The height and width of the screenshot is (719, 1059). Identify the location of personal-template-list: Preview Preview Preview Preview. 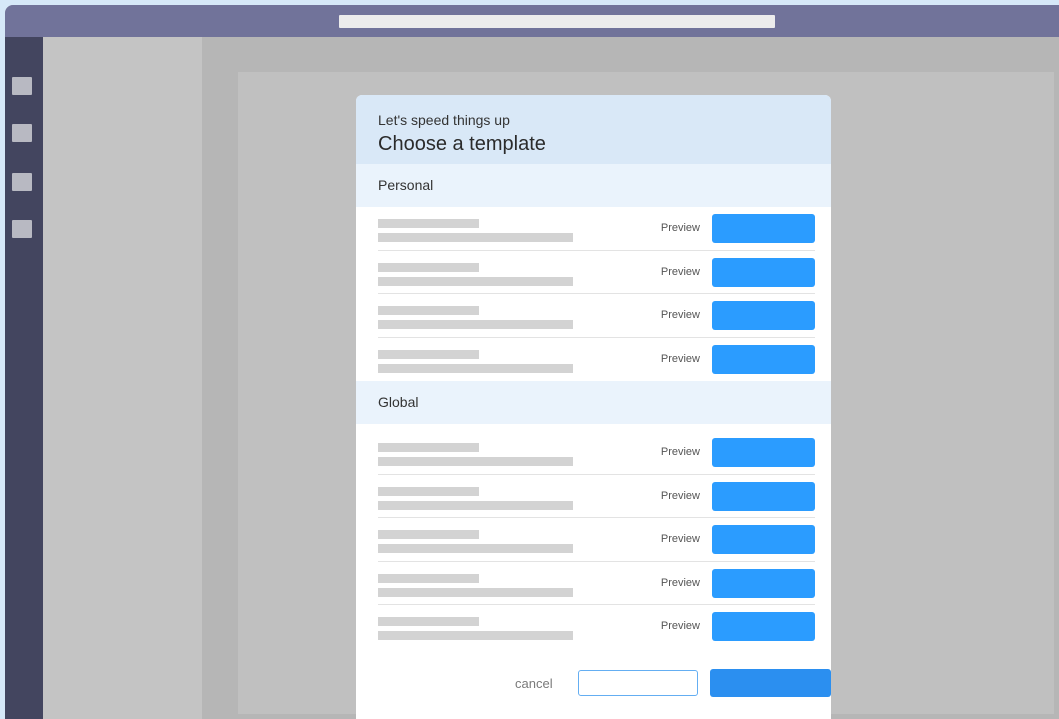
(593, 294).